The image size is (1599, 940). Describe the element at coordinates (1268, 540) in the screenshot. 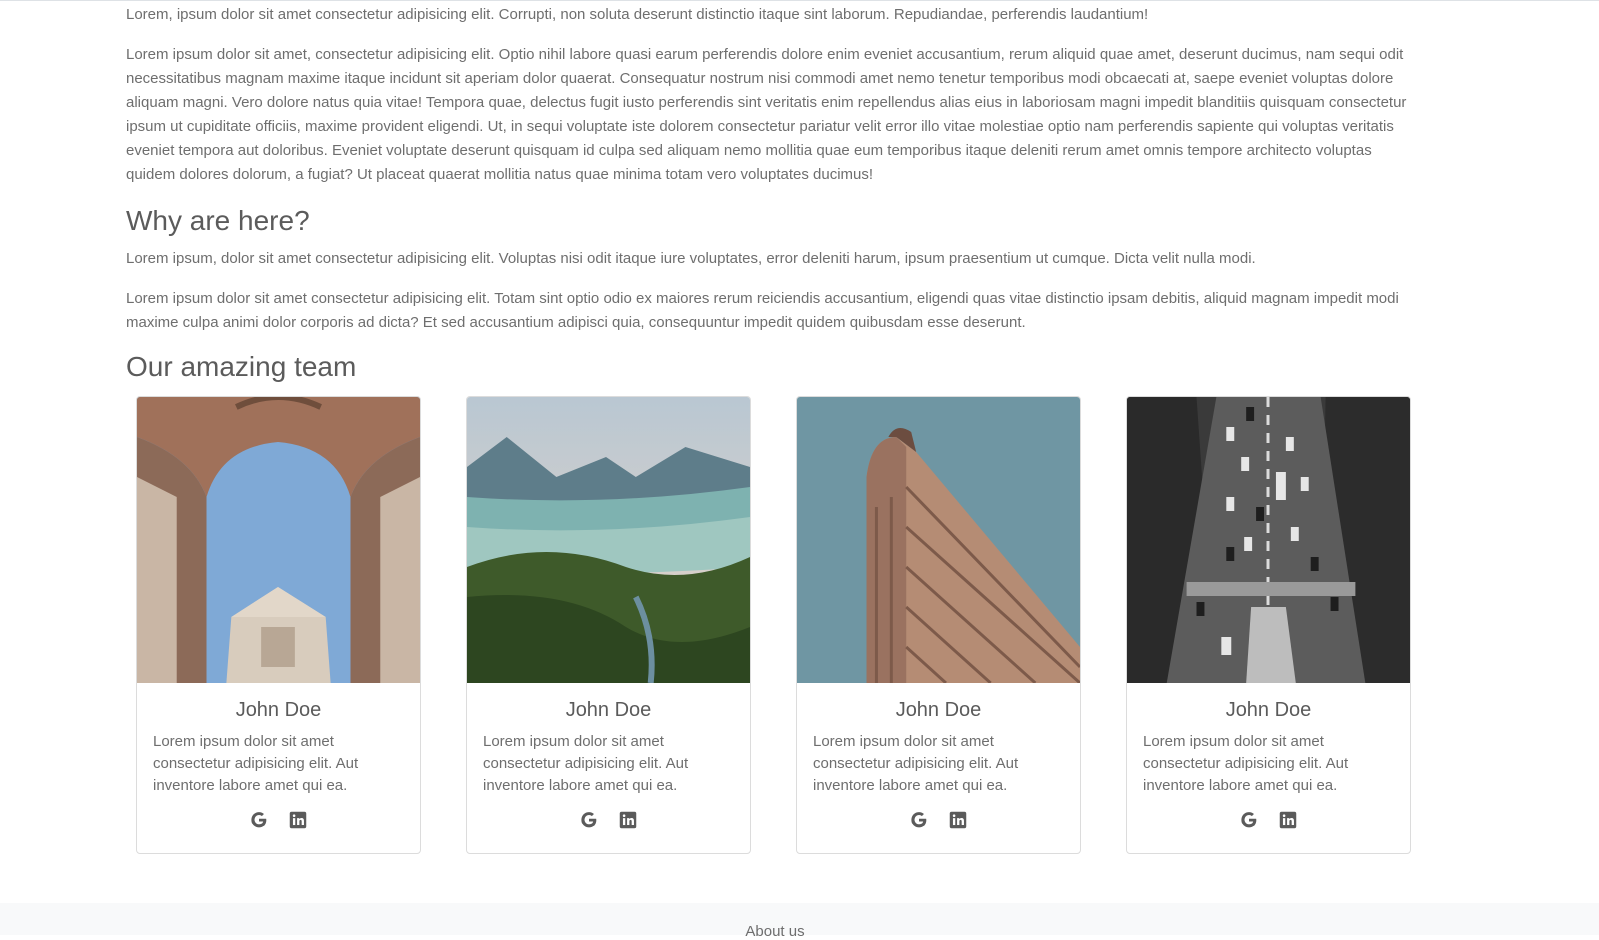

I see `team-photo-aerial-traffic` at that location.